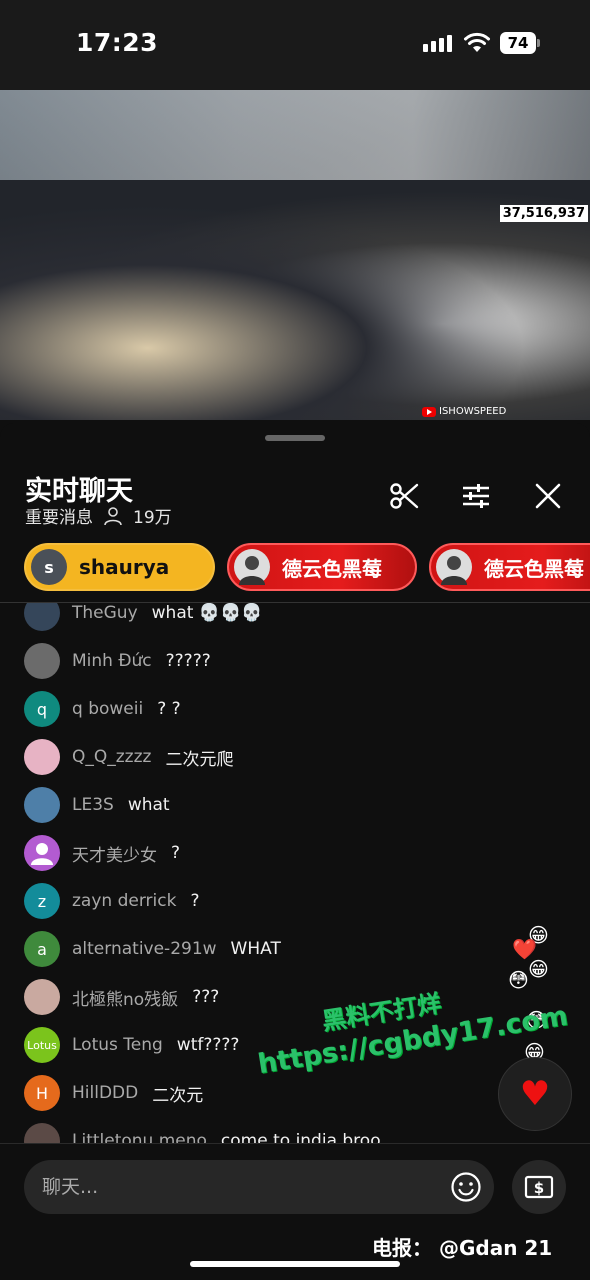 The width and height of the screenshot is (590, 1280). I want to click on avatar: H, so click(42, 1093).